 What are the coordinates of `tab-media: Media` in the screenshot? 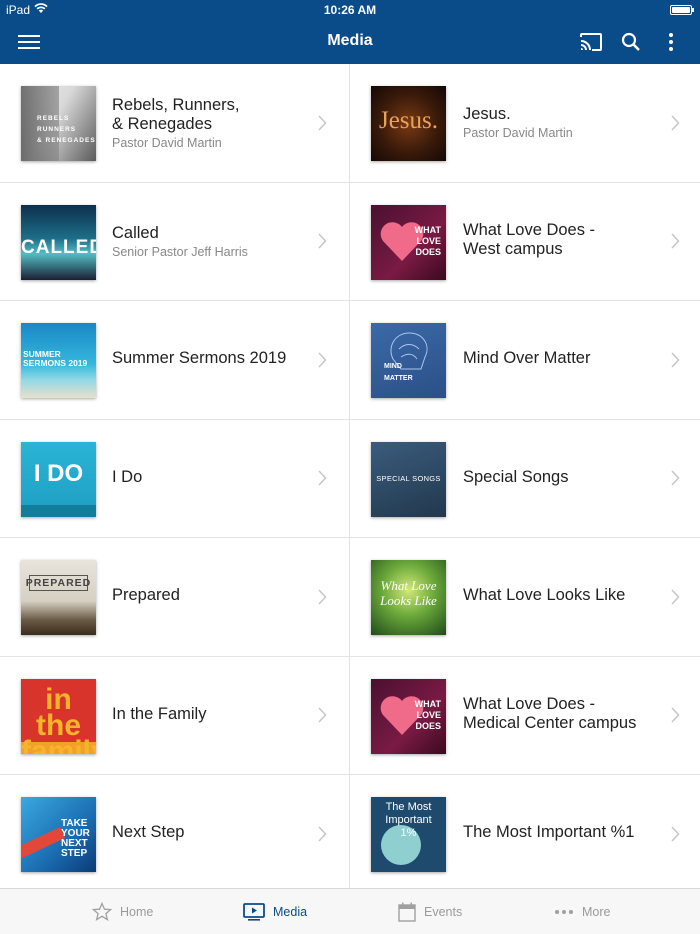 It's located at (275, 911).